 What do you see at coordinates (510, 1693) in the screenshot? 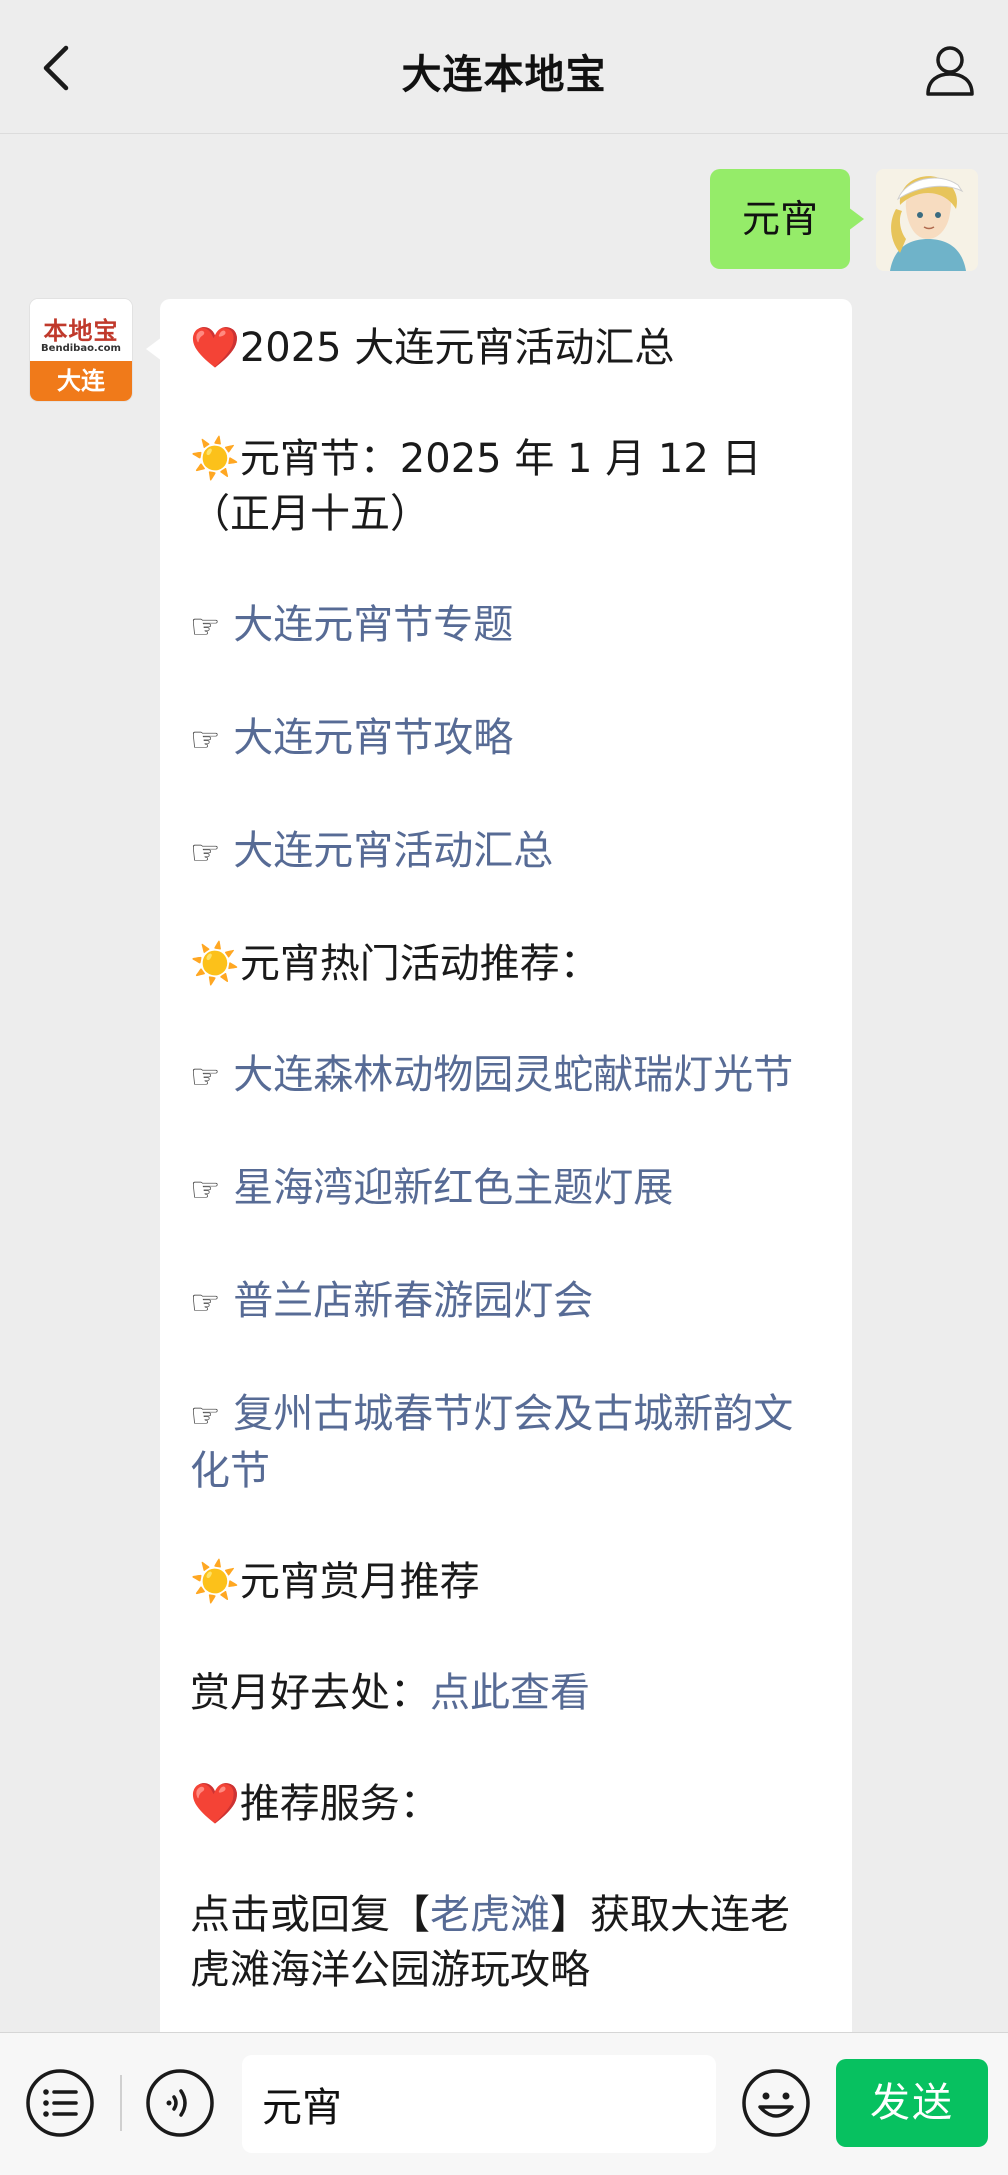
I see `link-view-here: 点此查看` at bounding box center [510, 1693].